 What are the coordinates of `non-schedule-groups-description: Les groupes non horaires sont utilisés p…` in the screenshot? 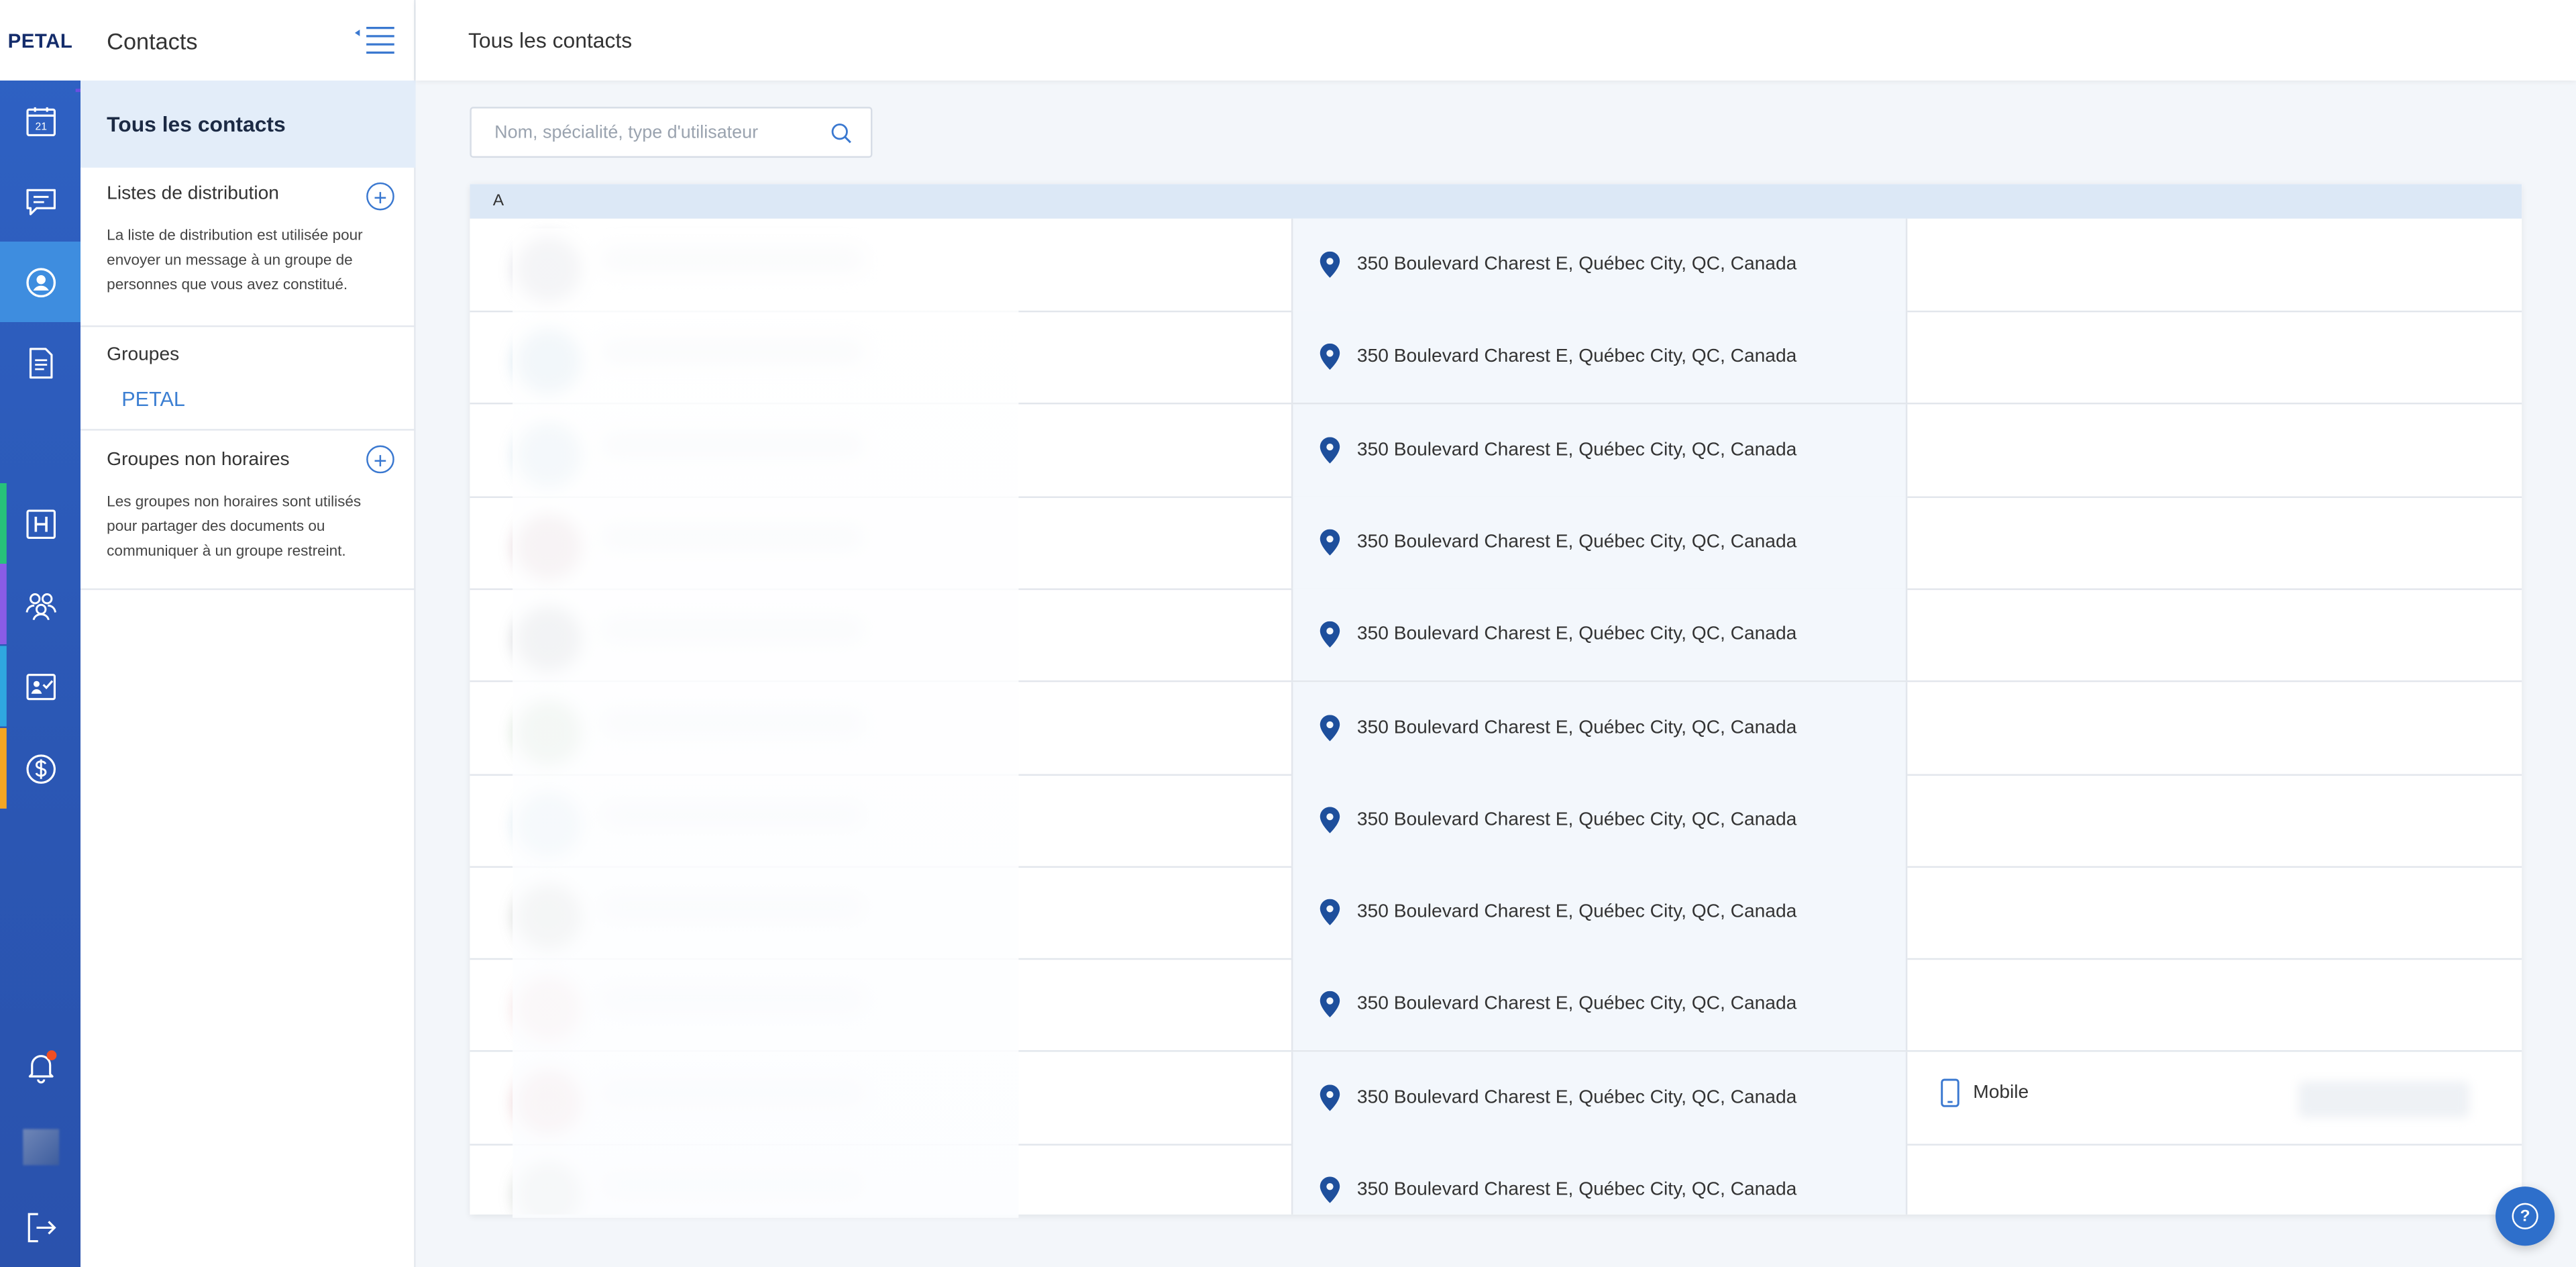 It's located at (234, 526).